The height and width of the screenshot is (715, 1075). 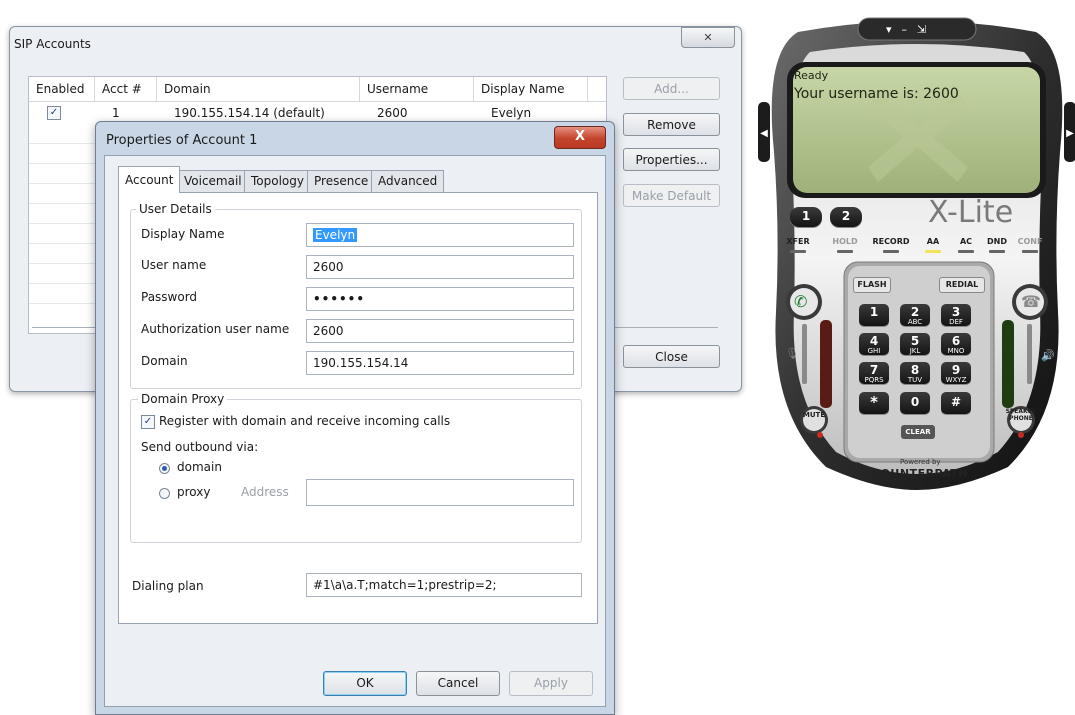 I want to click on display-name-label: Display Name, so click(x=183, y=234).